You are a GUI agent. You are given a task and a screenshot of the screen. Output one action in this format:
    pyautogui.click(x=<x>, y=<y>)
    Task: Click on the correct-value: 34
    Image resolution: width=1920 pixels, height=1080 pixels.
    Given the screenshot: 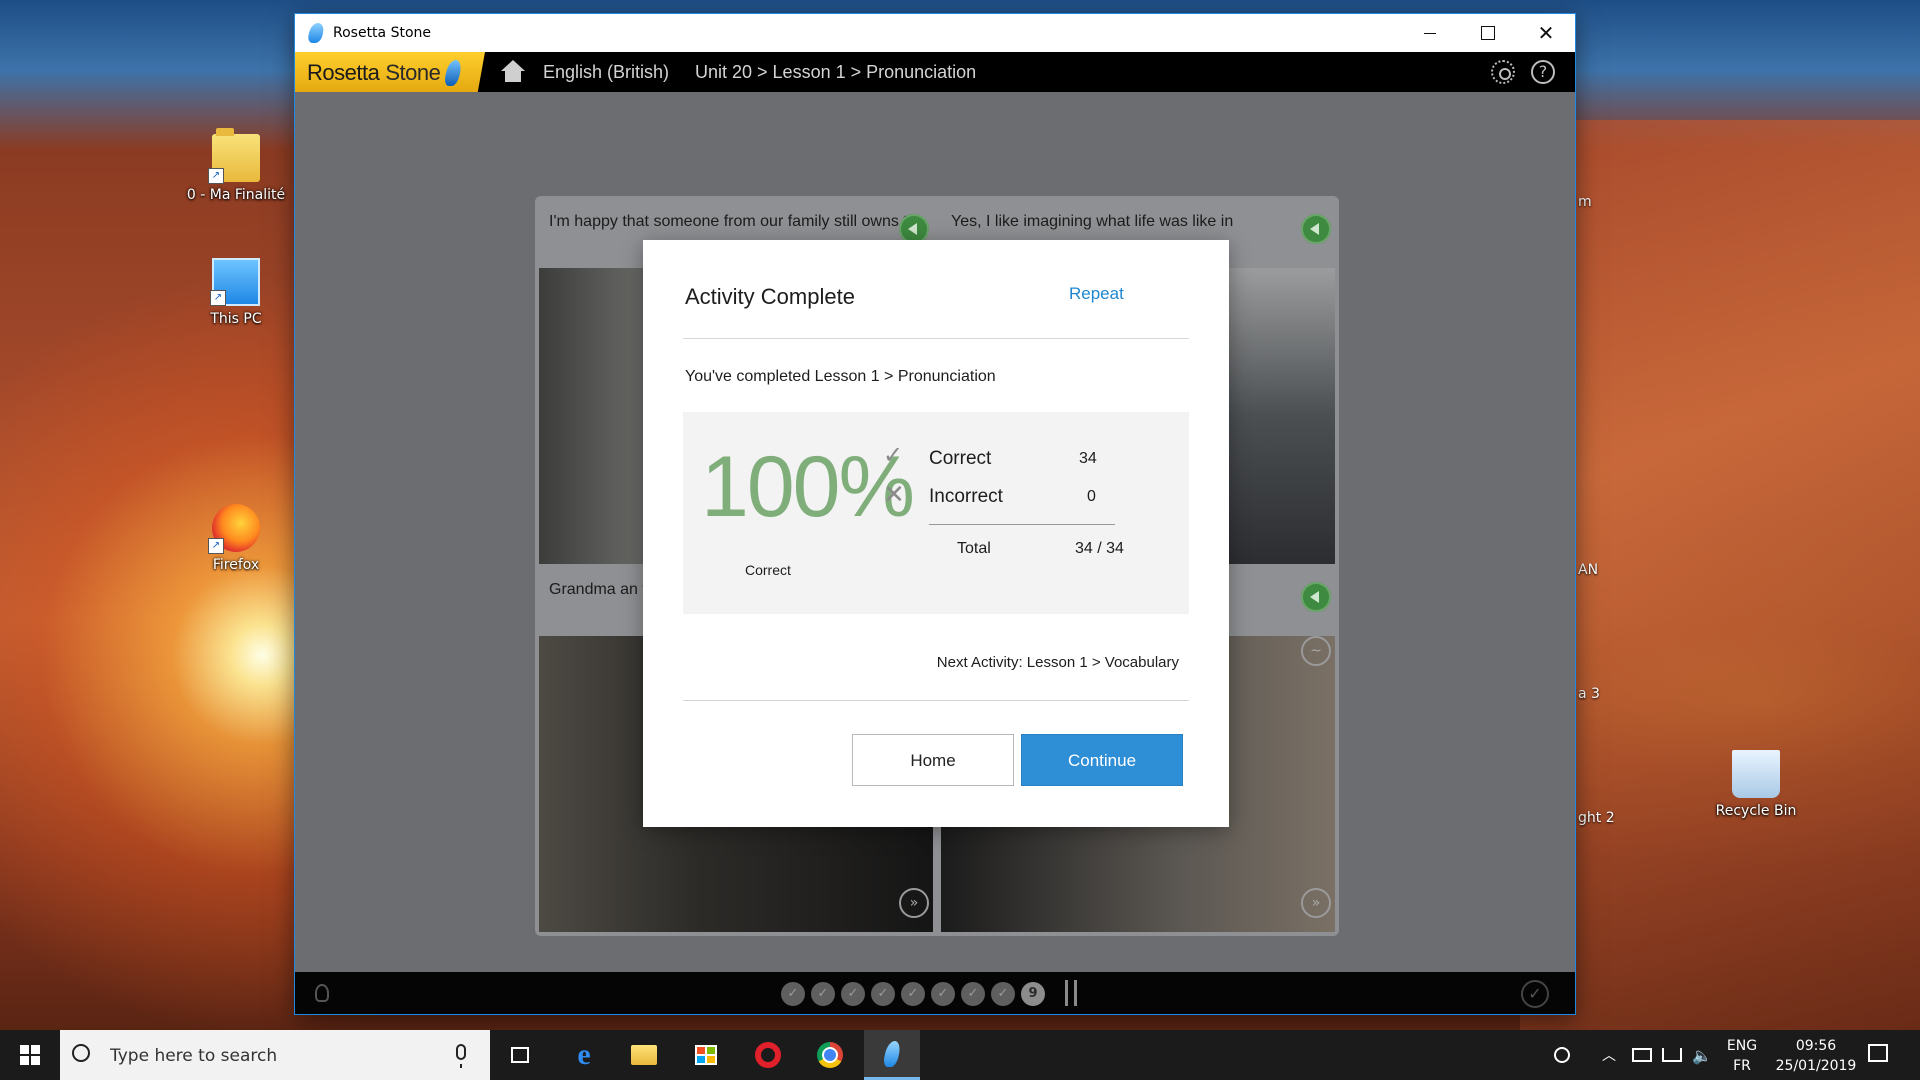 What is the action you would take?
    pyautogui.click(x=1088, y=458)
    